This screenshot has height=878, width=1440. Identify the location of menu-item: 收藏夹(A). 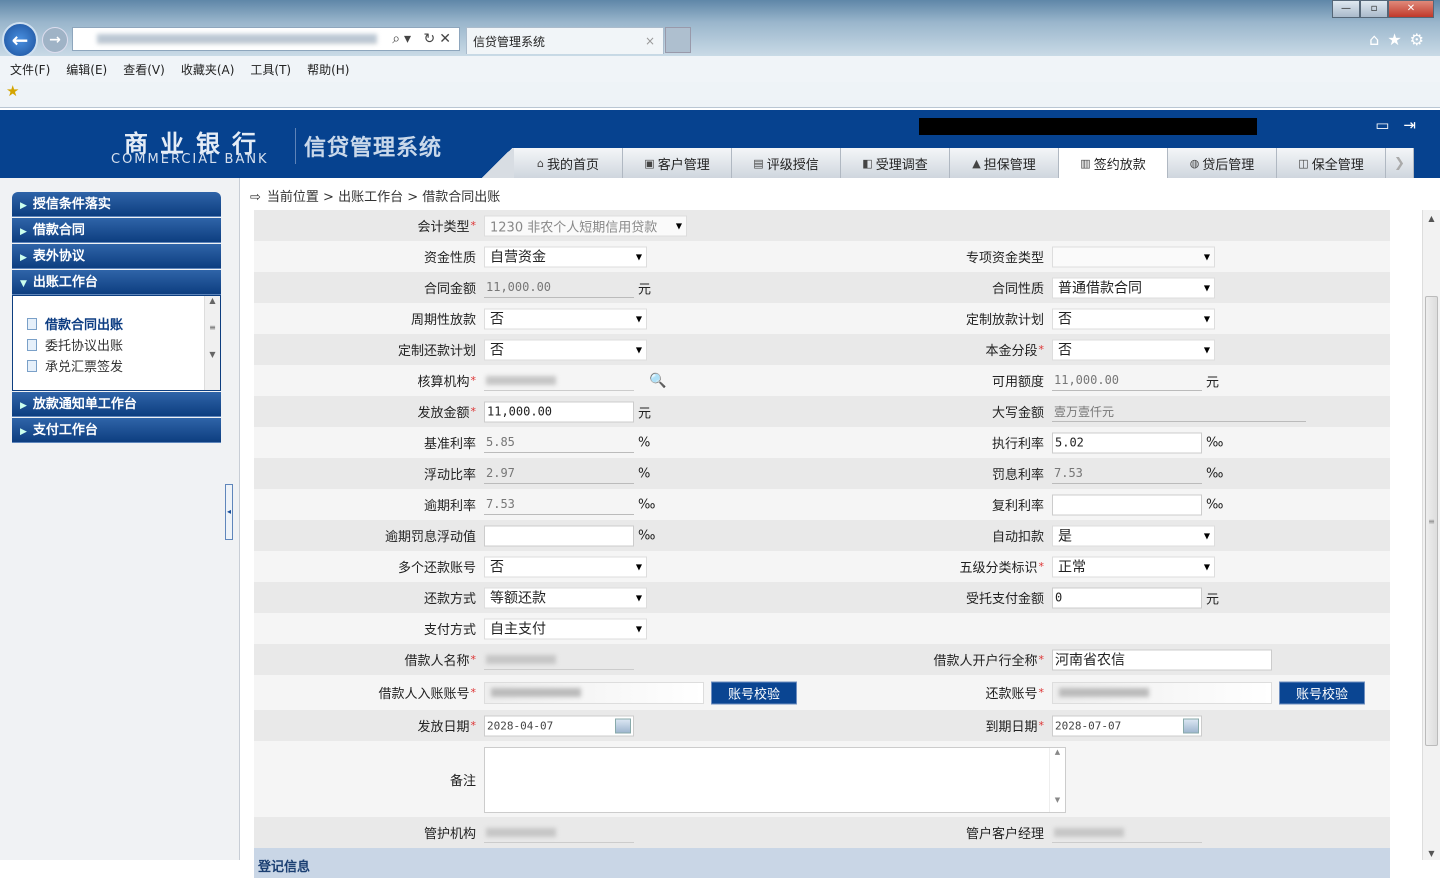
(208, 69).